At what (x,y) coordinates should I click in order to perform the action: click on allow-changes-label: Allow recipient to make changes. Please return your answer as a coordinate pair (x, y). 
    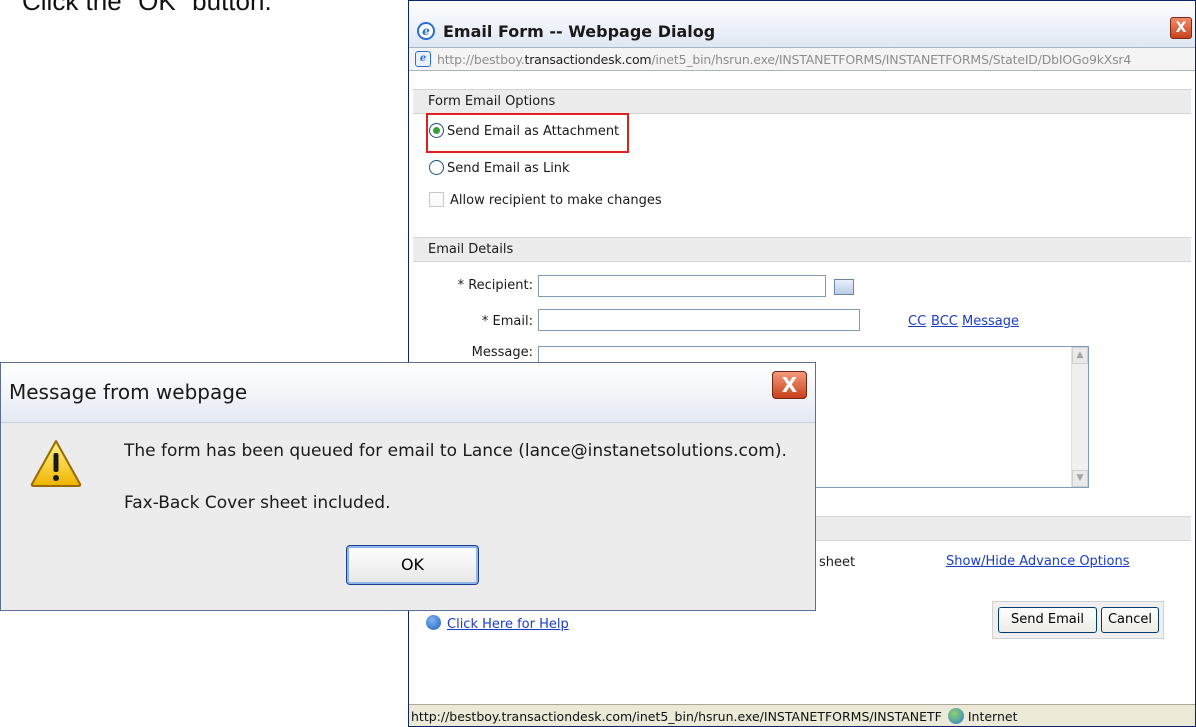
    Looking at the image, I should click on (556, 200).